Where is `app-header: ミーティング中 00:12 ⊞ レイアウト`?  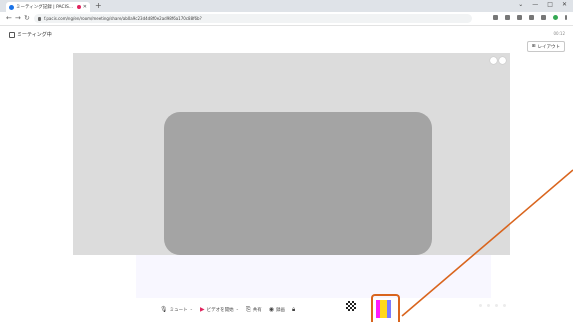 app-header: ミーティング中 00:12 ⊞ レイアウト is located at coordinates (286, 40).